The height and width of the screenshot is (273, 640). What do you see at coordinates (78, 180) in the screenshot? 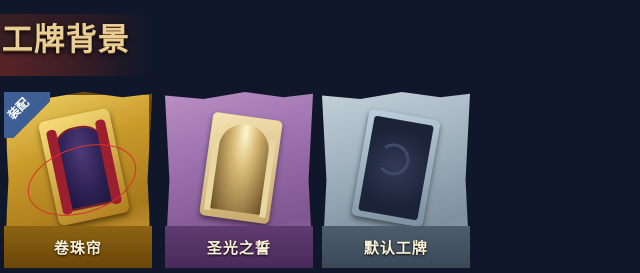
I see `card-scroll-curtain: 装配 卷珠帘` at bounding box center [78, 180].